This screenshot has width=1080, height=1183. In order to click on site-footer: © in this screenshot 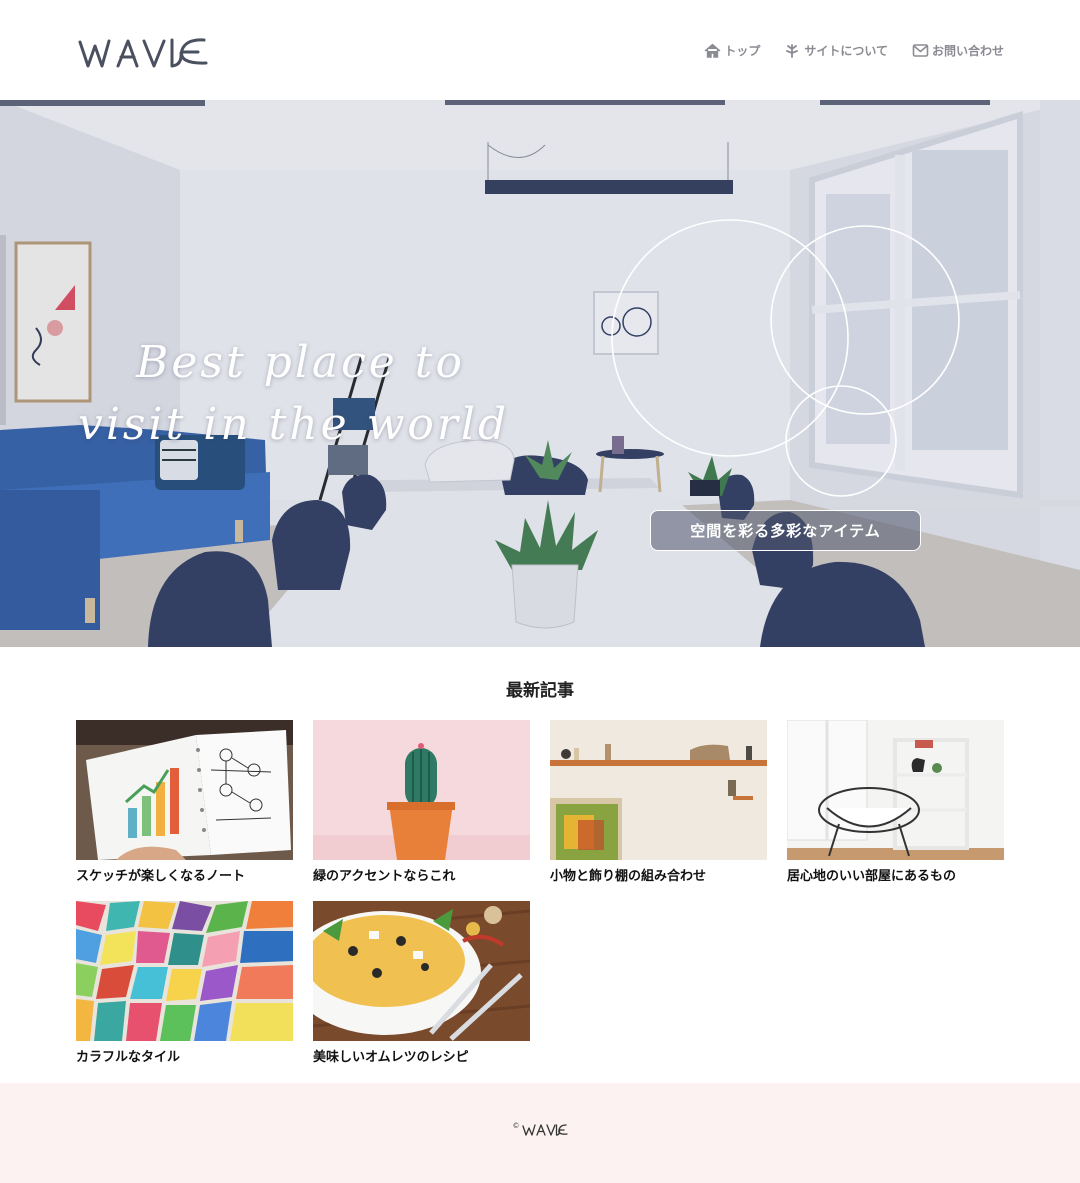, I will do `click(540, 1133)`.